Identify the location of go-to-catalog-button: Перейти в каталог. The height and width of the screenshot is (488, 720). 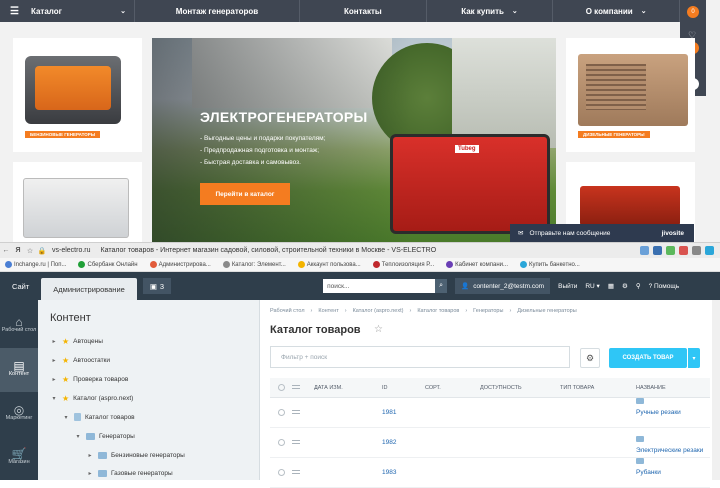
(245, 194).